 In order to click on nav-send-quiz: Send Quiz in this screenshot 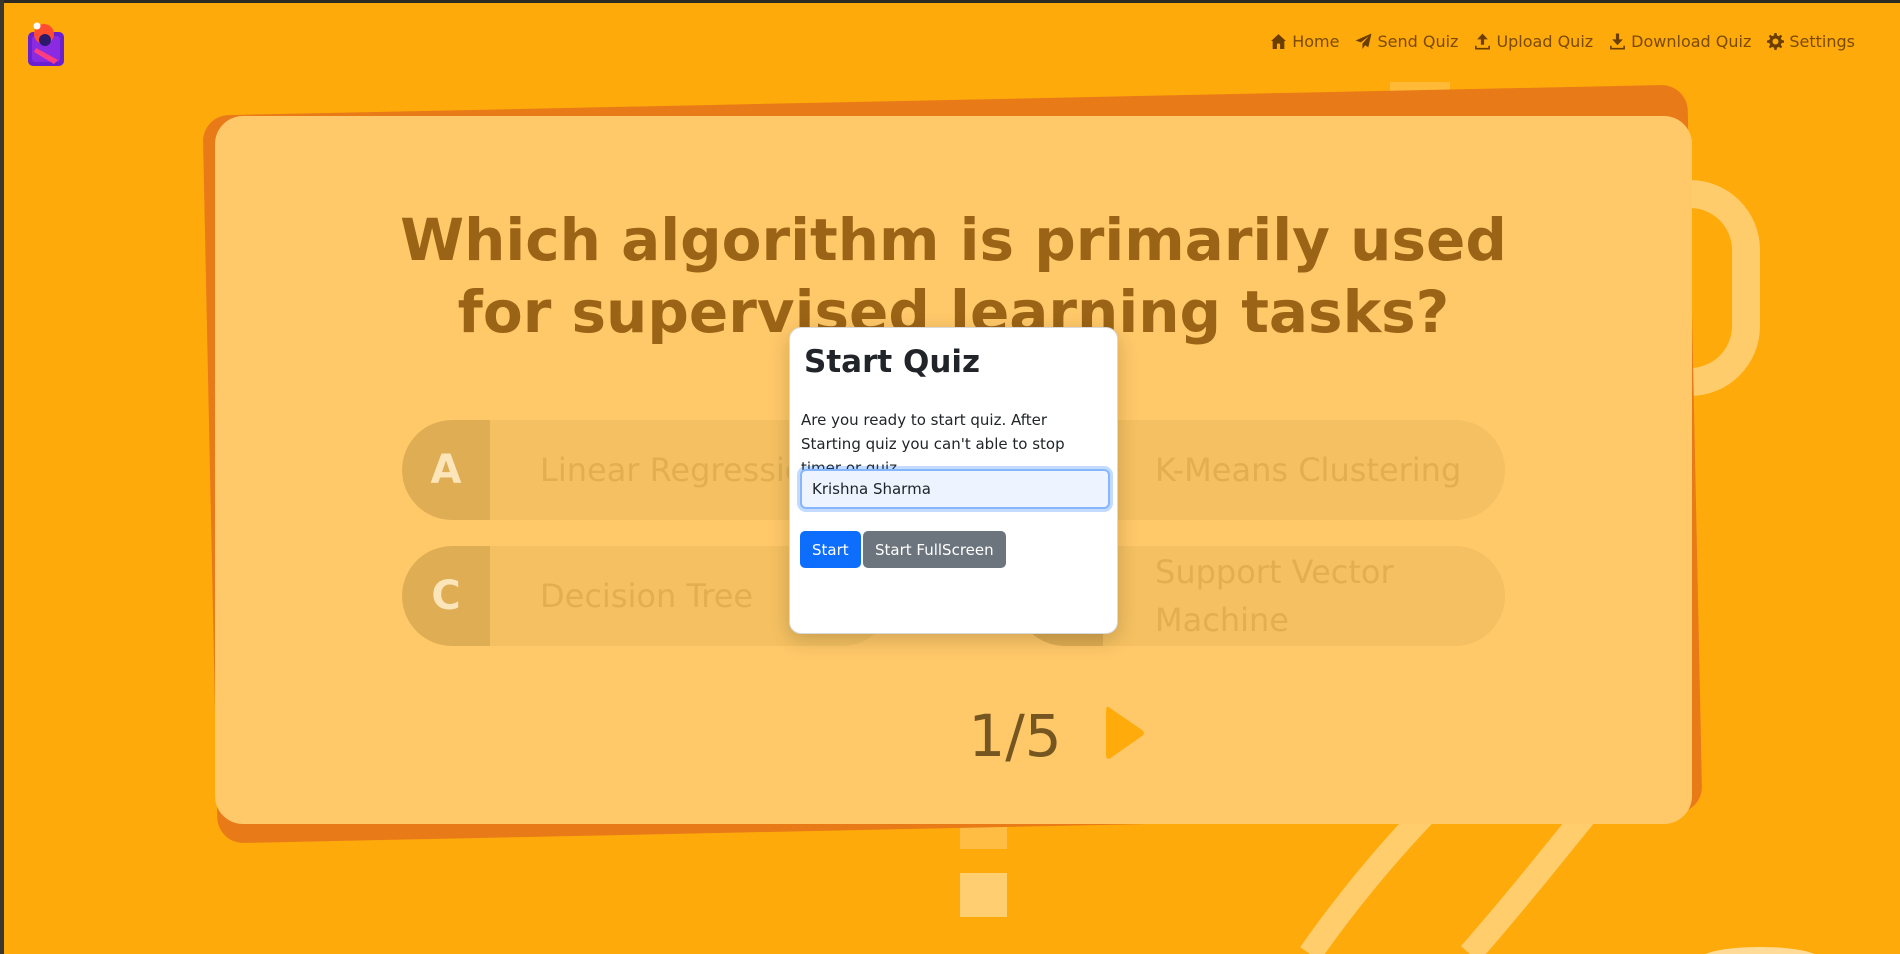, I will do `click(1406, 41)`.